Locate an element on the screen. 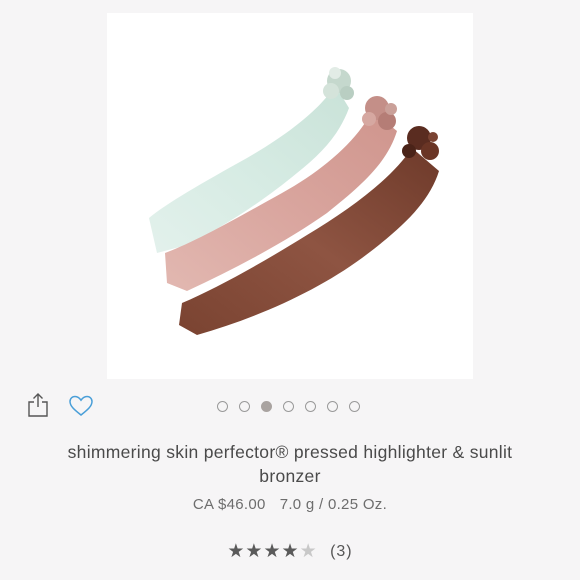 The height and width of the screenshot is (580, 580). pink-pigment is located at coordinates (379, 113).